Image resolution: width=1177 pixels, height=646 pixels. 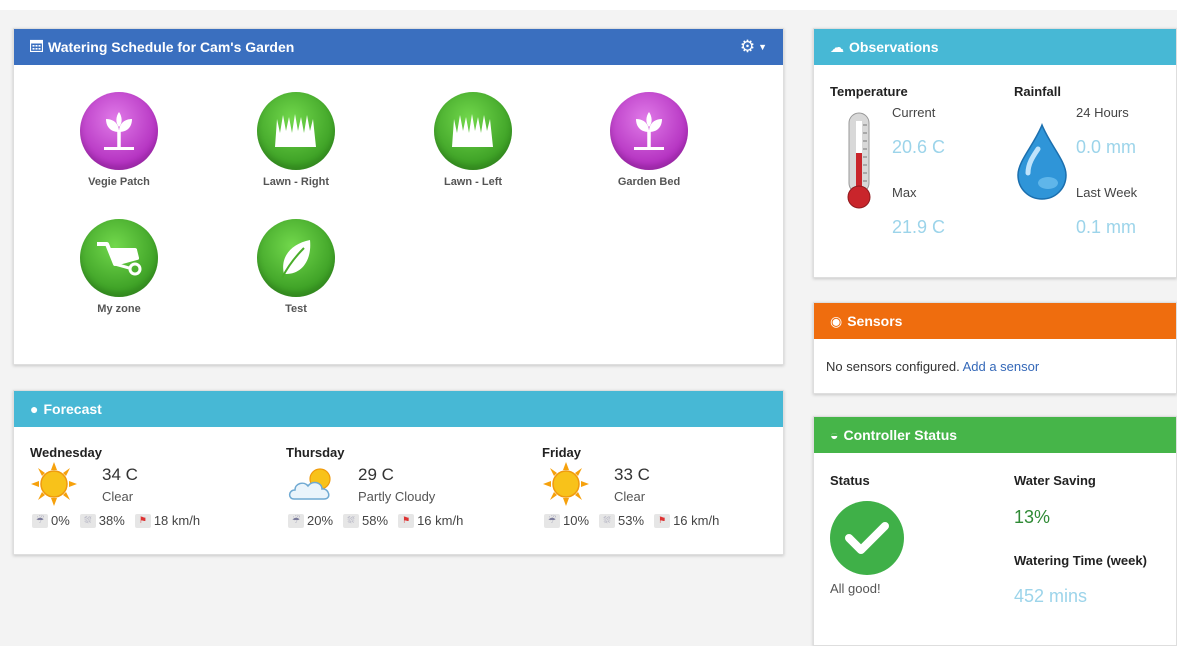 What do you see at coordinates (632, 474) in the screenshot?
I see `day-temperature: 33 C` at bounding box center [632, 474].